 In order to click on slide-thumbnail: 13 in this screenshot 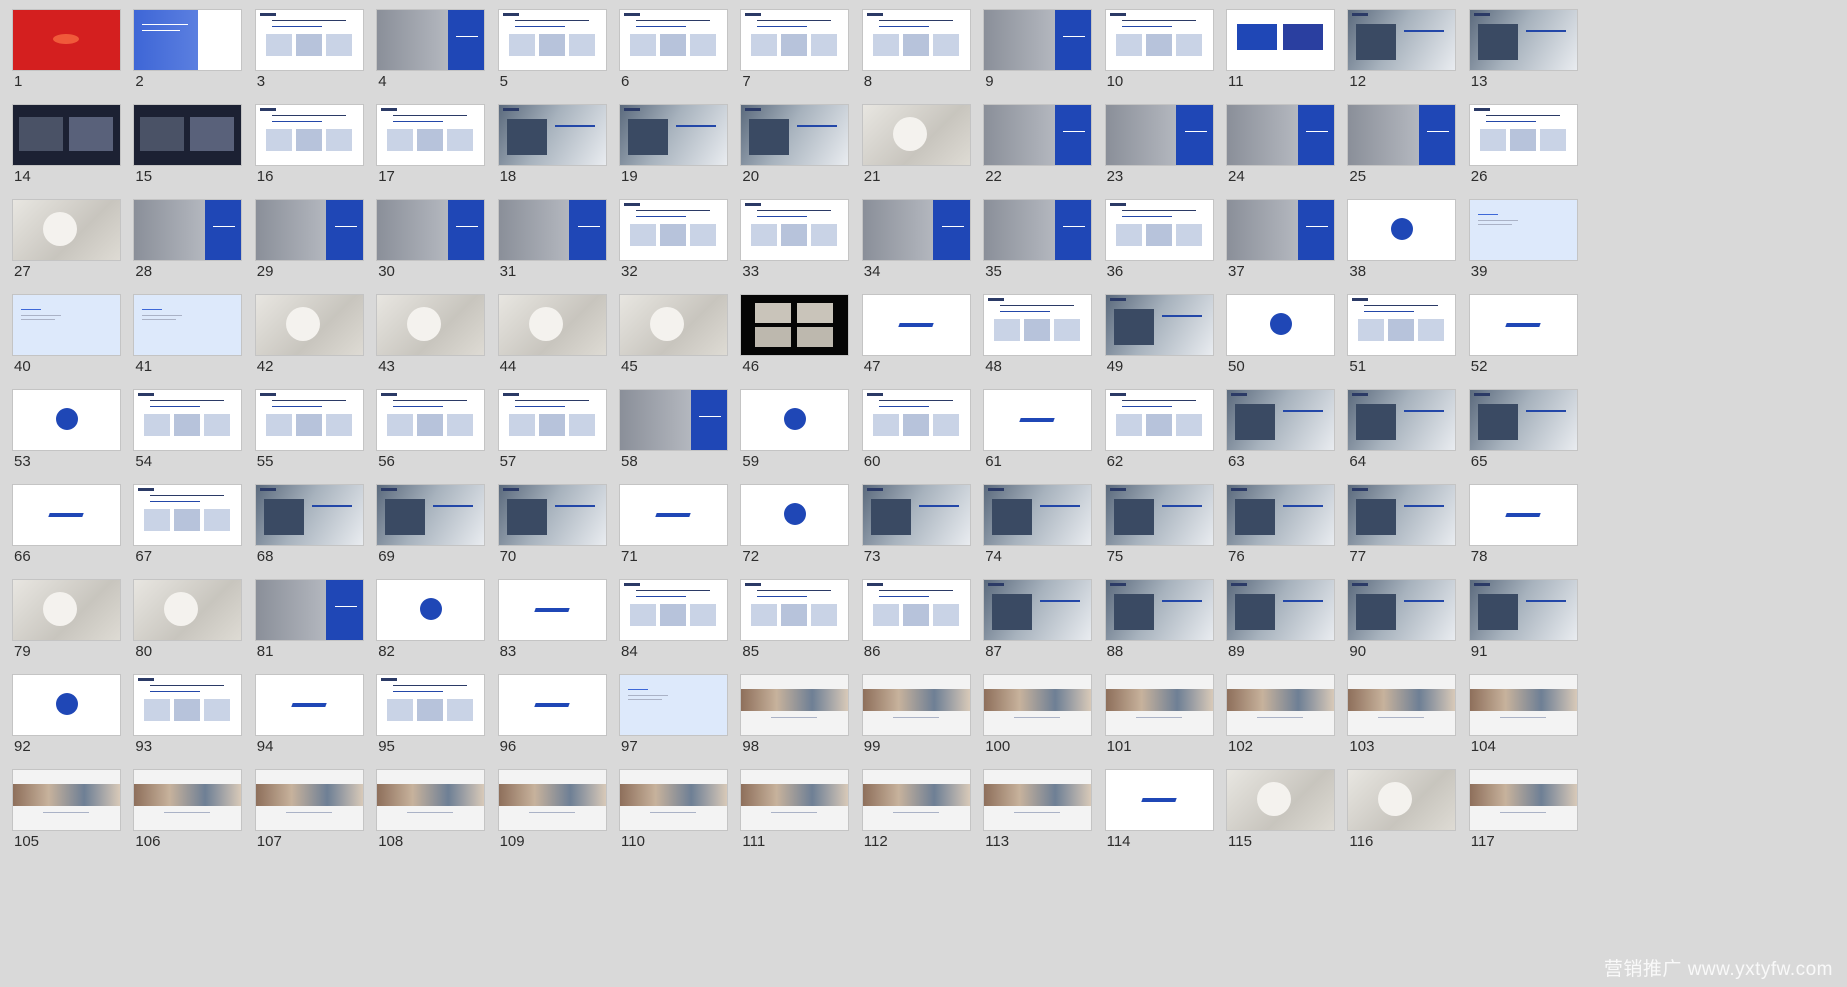, I will do `click(1529, 54)`.